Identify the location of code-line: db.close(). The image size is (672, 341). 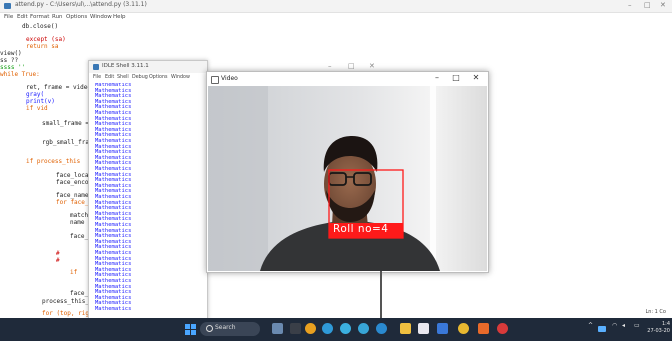
(40, 26).